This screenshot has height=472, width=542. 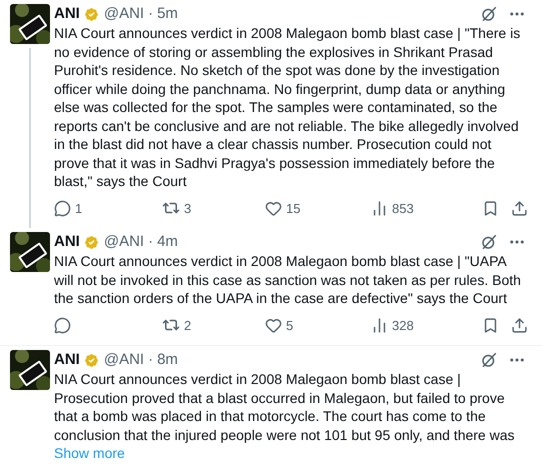 What do you see at coordinates (167, 360) in the screenshot?
I see `timestamp: 8m` at bounding box center [167, 360].